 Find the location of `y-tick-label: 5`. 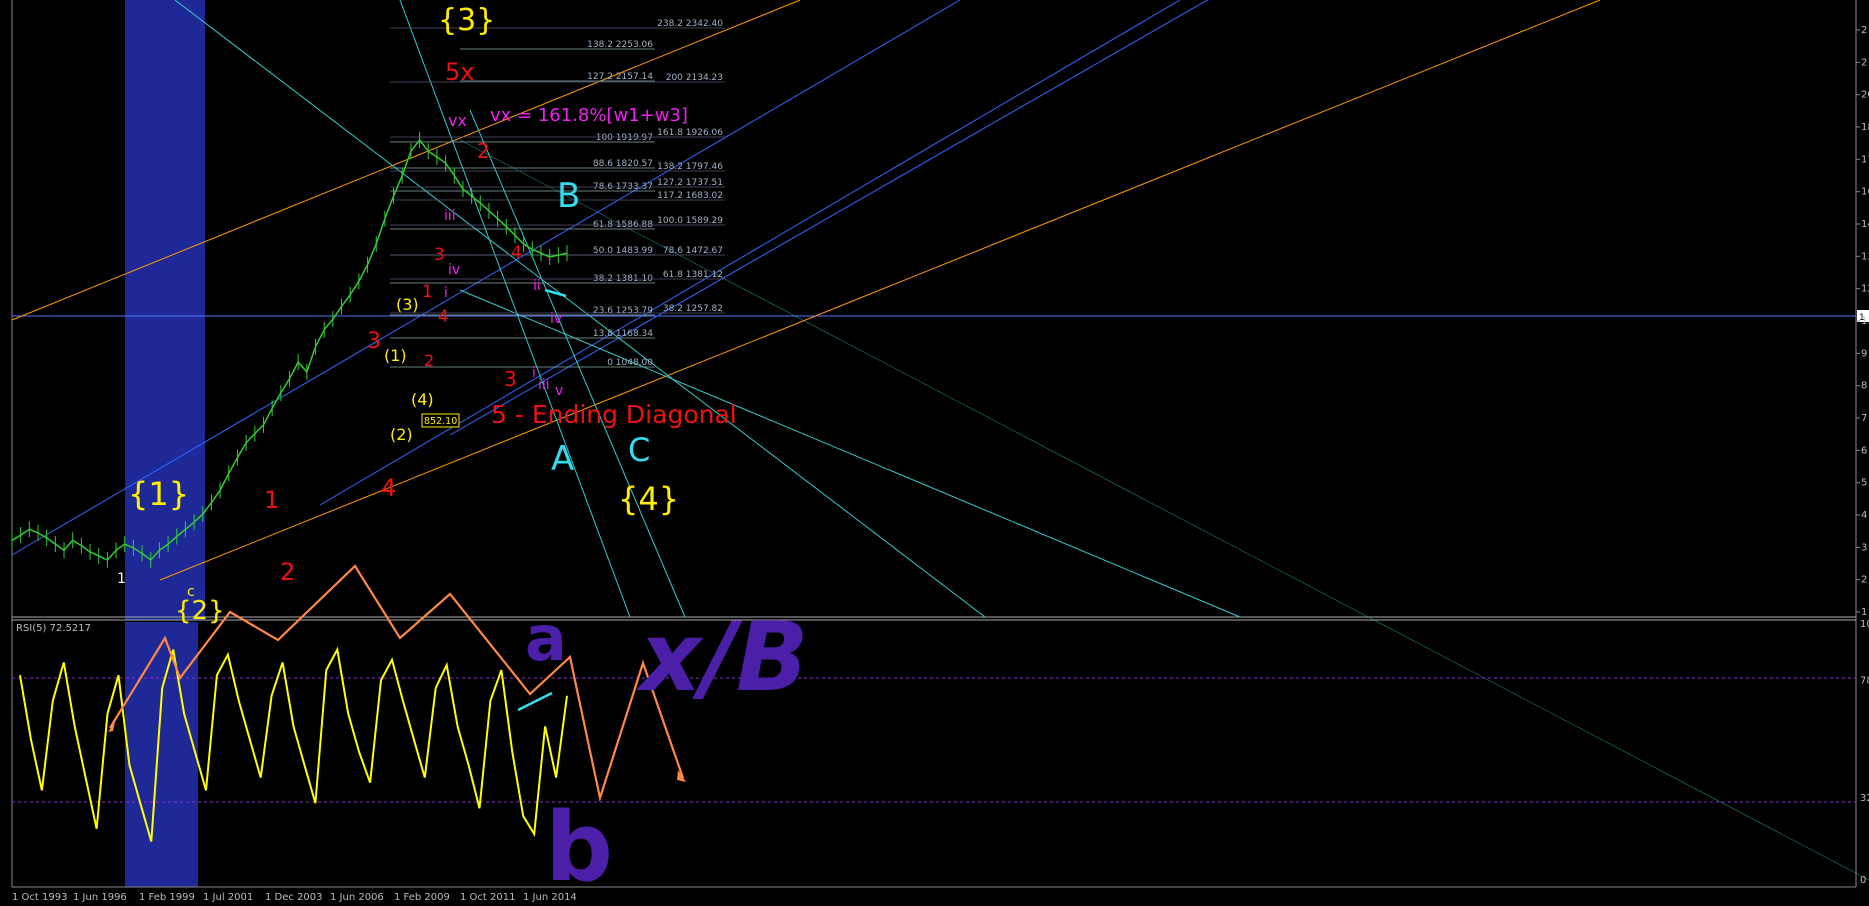

y-tick-label: 5 is located at coordinates (1864, 483).